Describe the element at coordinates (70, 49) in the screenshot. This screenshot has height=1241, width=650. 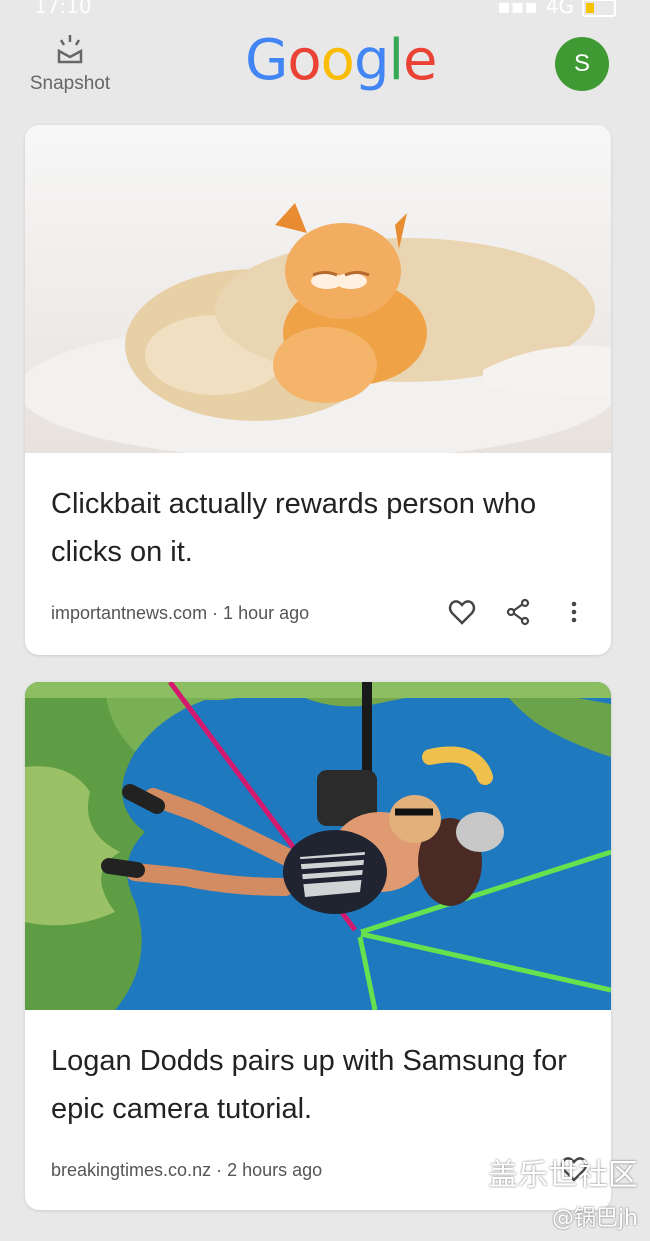
I see `snapshot-icon` at that location.